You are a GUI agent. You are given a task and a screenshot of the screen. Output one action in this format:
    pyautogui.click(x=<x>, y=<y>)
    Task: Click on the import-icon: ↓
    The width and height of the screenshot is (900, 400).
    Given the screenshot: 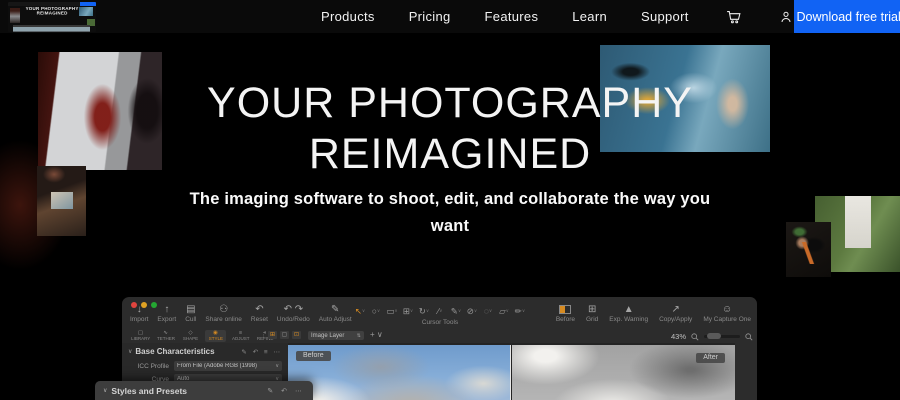 What is the action you would take?
    pyautogui.click(x=139, y=309)
    